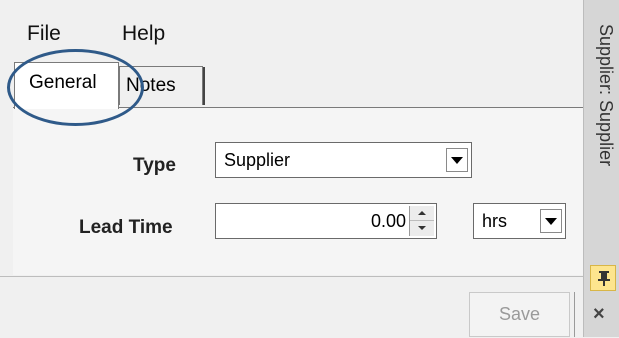 Image resolution: width=619 pixels, height=338 pixels. I want to click on annotation-circle, so click(75, 87).